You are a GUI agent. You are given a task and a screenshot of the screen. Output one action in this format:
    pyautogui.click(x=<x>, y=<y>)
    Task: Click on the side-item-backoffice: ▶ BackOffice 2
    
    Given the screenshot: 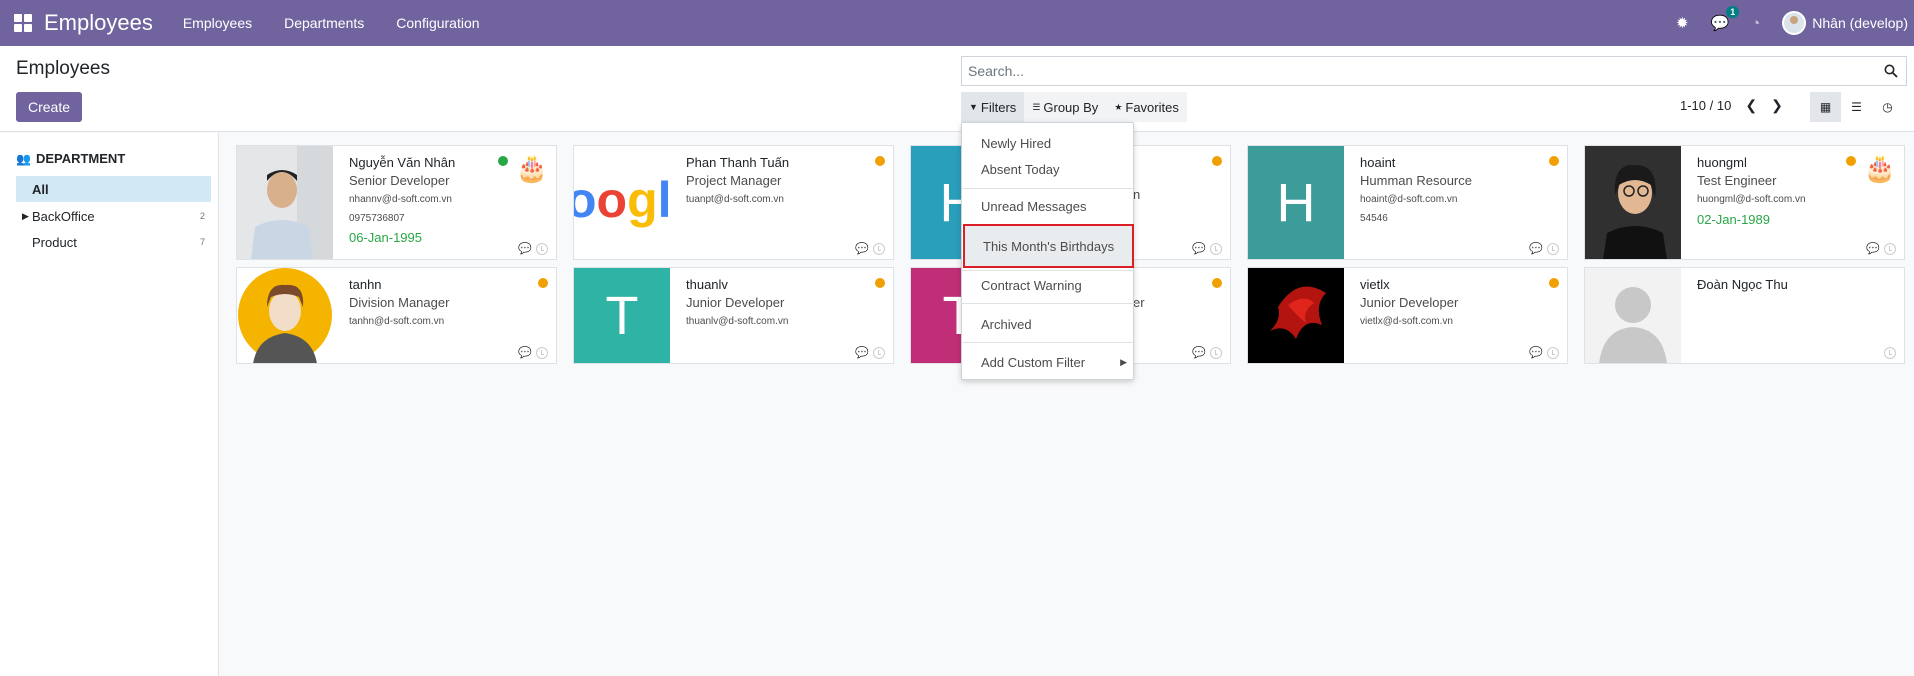 What is the action you would take?
    pyautogui.click(x=113, y=216)
    